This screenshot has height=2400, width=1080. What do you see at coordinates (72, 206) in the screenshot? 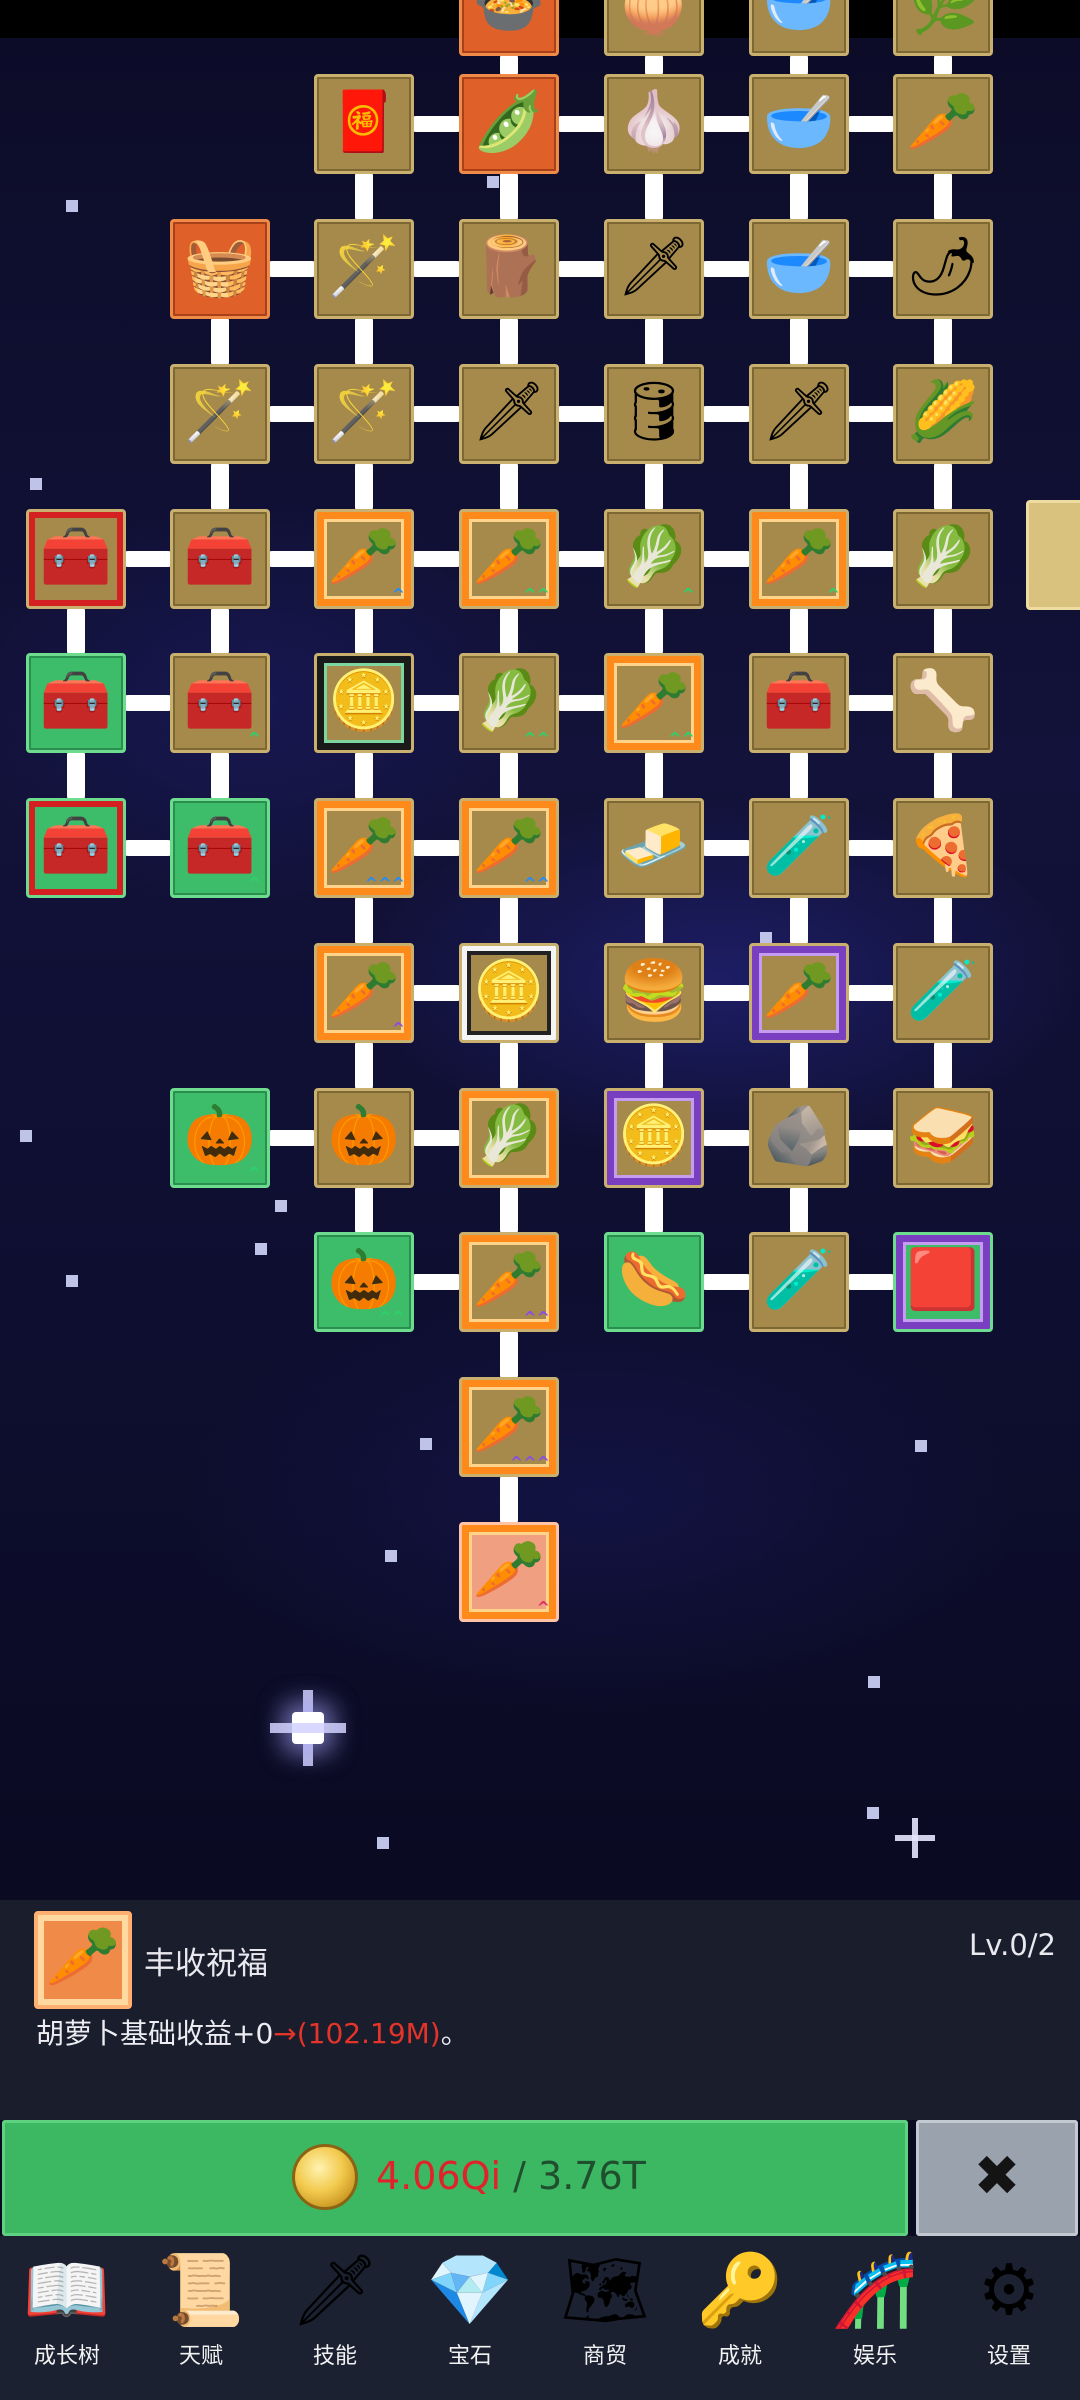
I see `star` at bounding box center [72, 206].